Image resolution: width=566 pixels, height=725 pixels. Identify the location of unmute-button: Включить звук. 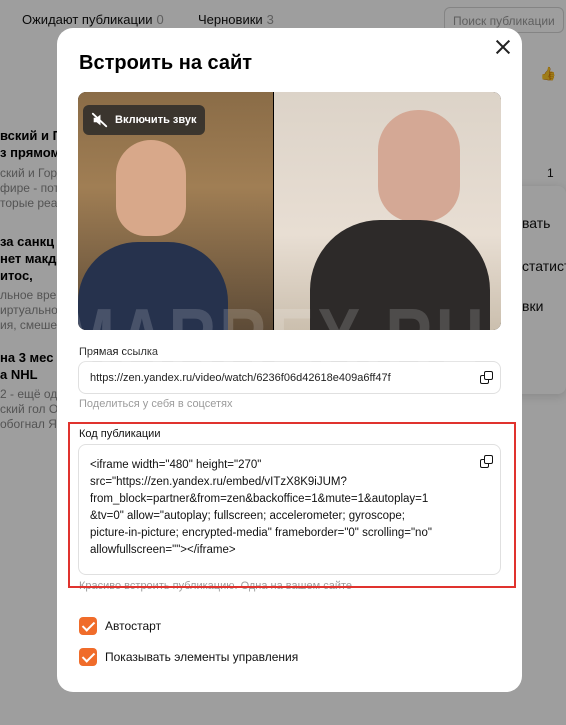
(144, 120).